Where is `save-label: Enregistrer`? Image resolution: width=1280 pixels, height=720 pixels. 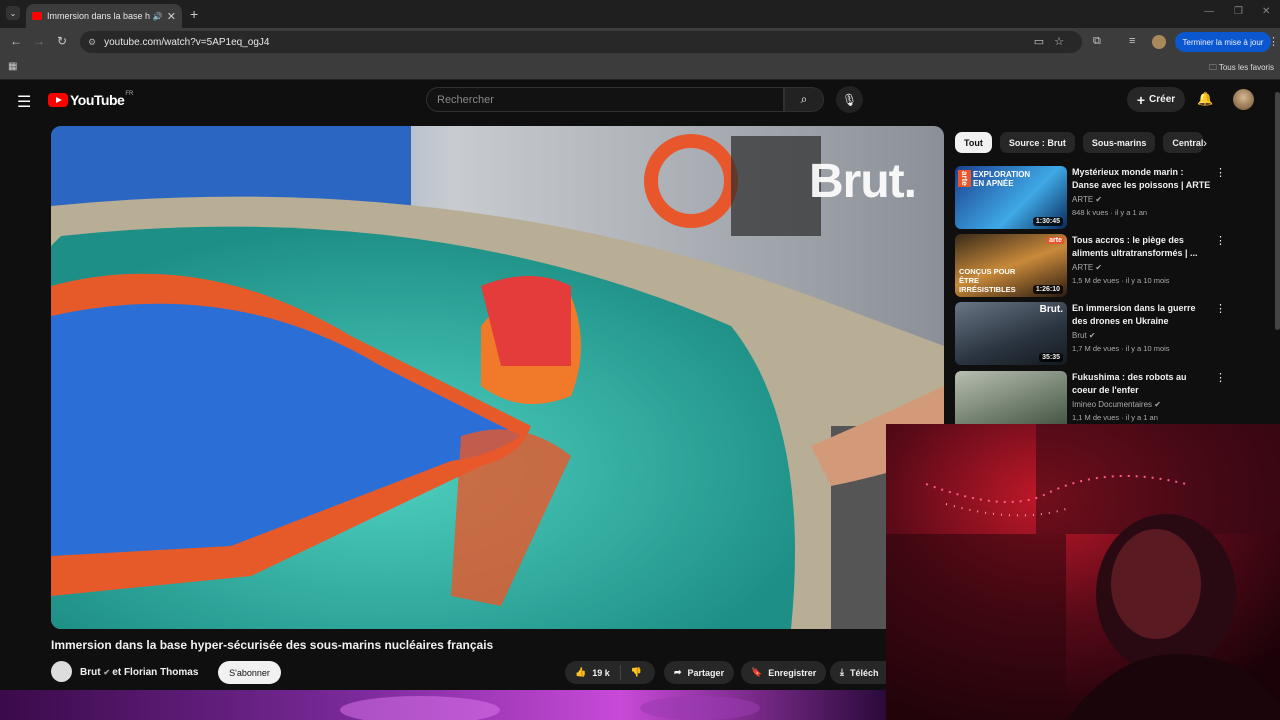
save-label: Enregistrer is located at coordinates (792, 672).